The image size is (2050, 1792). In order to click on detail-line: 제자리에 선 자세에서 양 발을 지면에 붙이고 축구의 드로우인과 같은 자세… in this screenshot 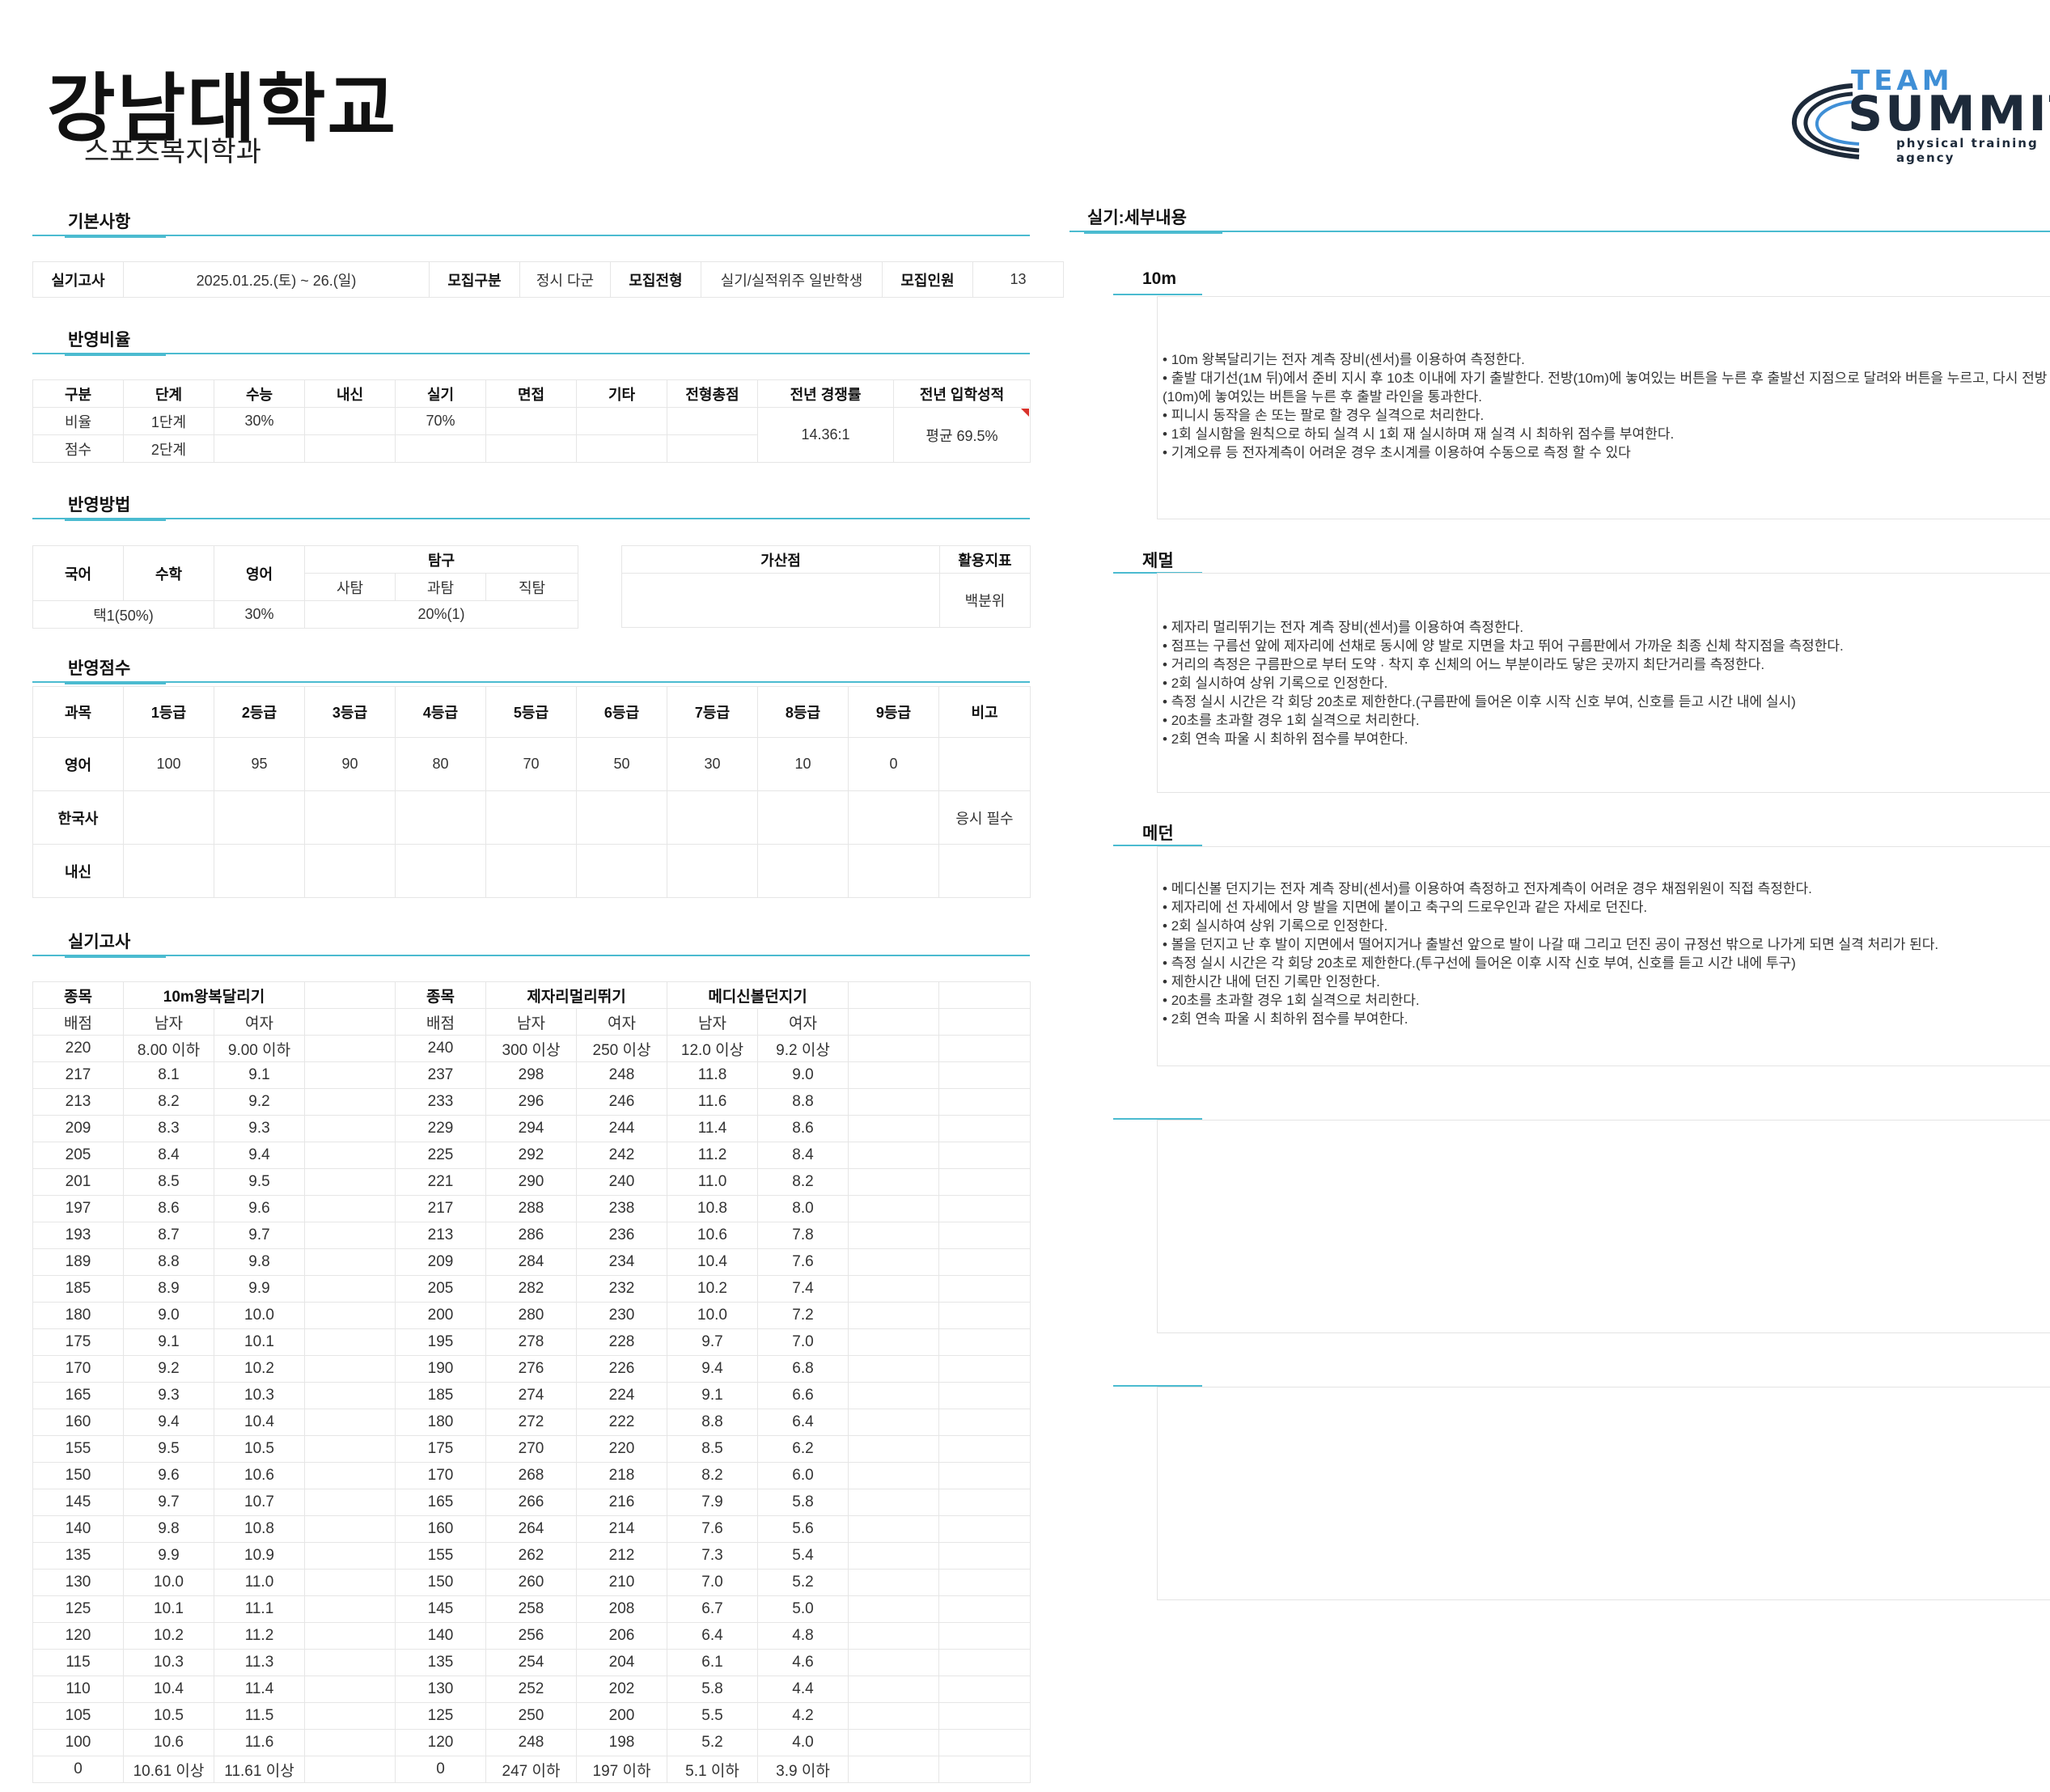, I will do `click(1606, 907)`.